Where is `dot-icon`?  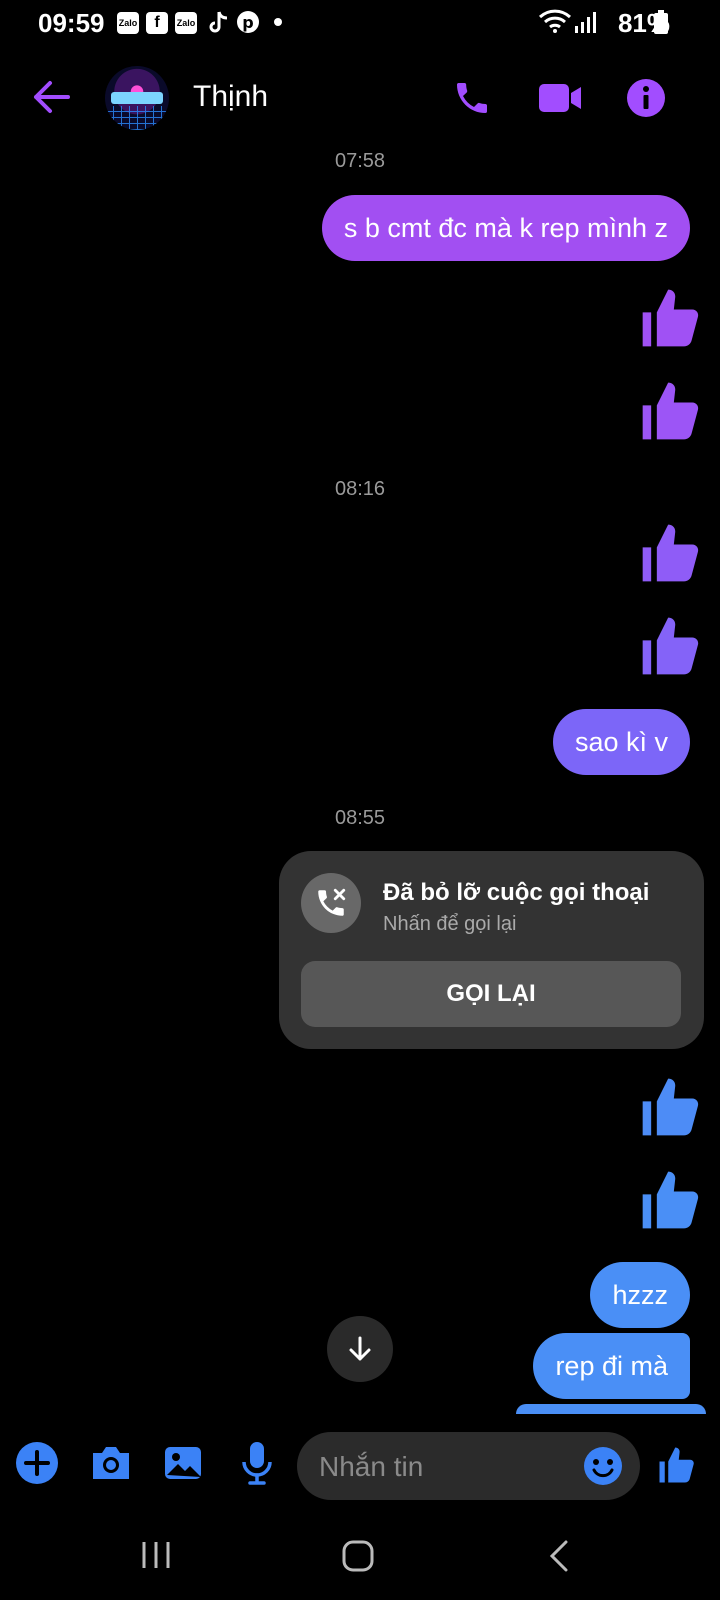 dot-icon is located at coordinates (278, 22).